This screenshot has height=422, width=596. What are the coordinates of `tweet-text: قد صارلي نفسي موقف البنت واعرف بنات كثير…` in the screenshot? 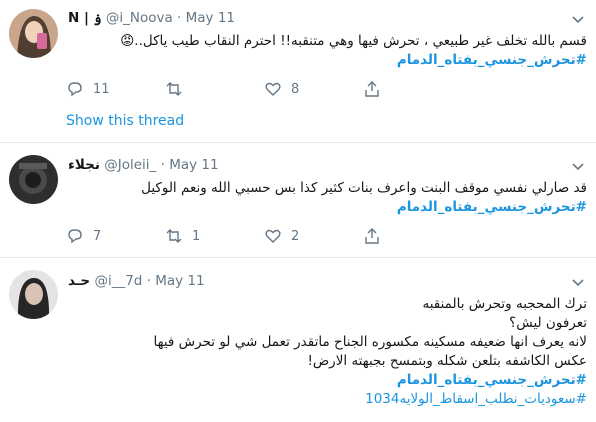 It's located at (327, 198).